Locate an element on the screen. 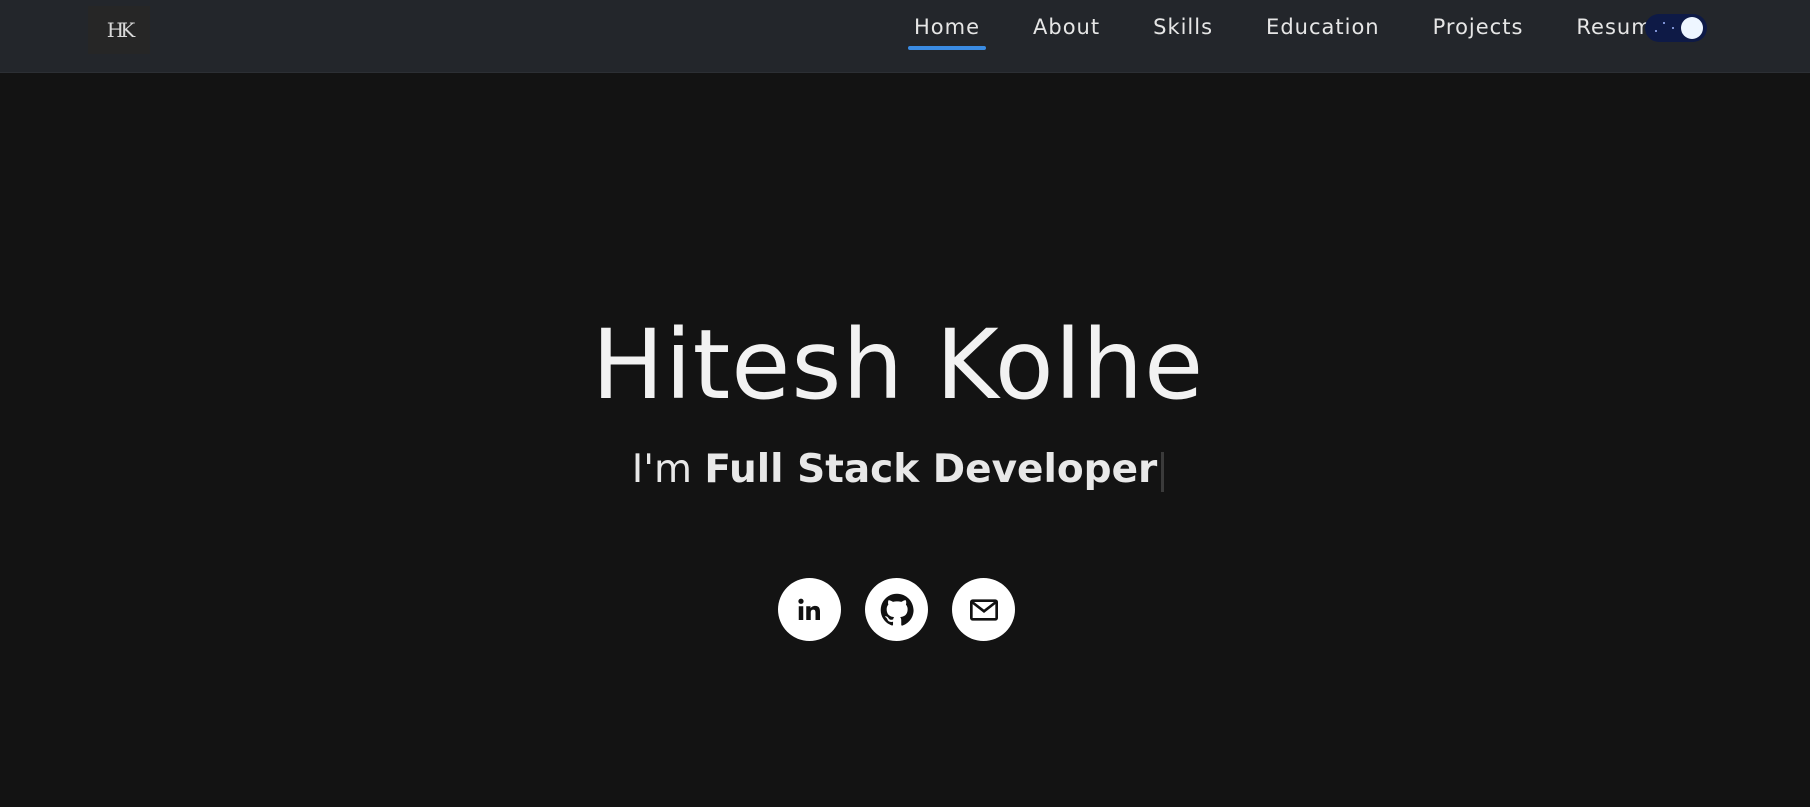 This screenshot has height=807, width=1810. linkedin-icon is located at coordinates (808, 609).